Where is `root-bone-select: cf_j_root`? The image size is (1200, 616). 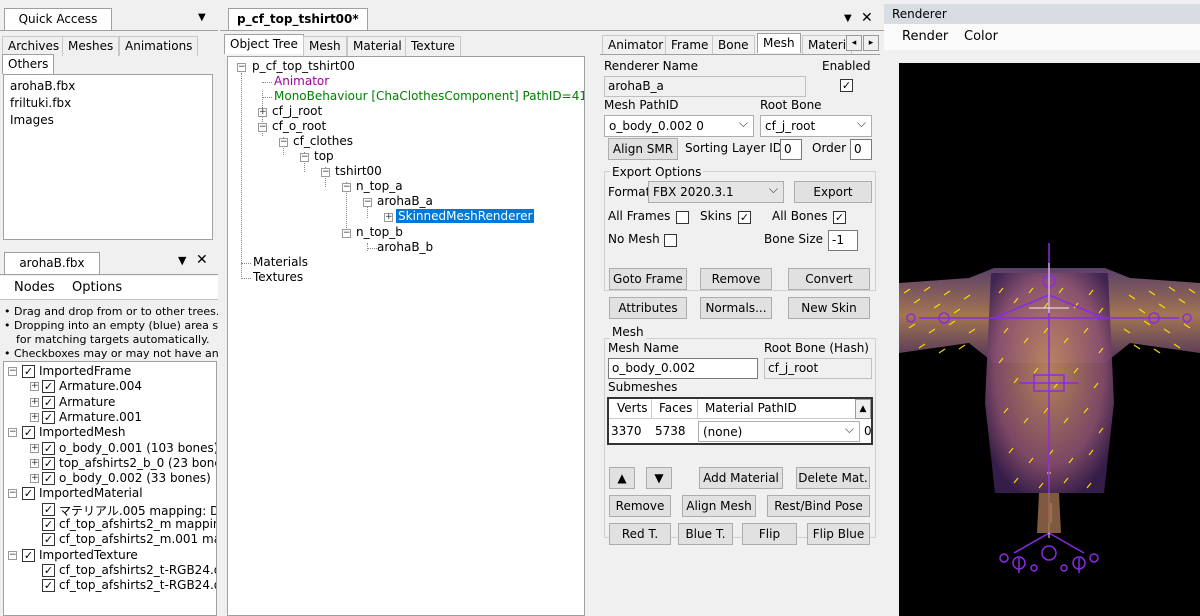 root-bone-select: cf_j_root is located at coordinates (816, 126).